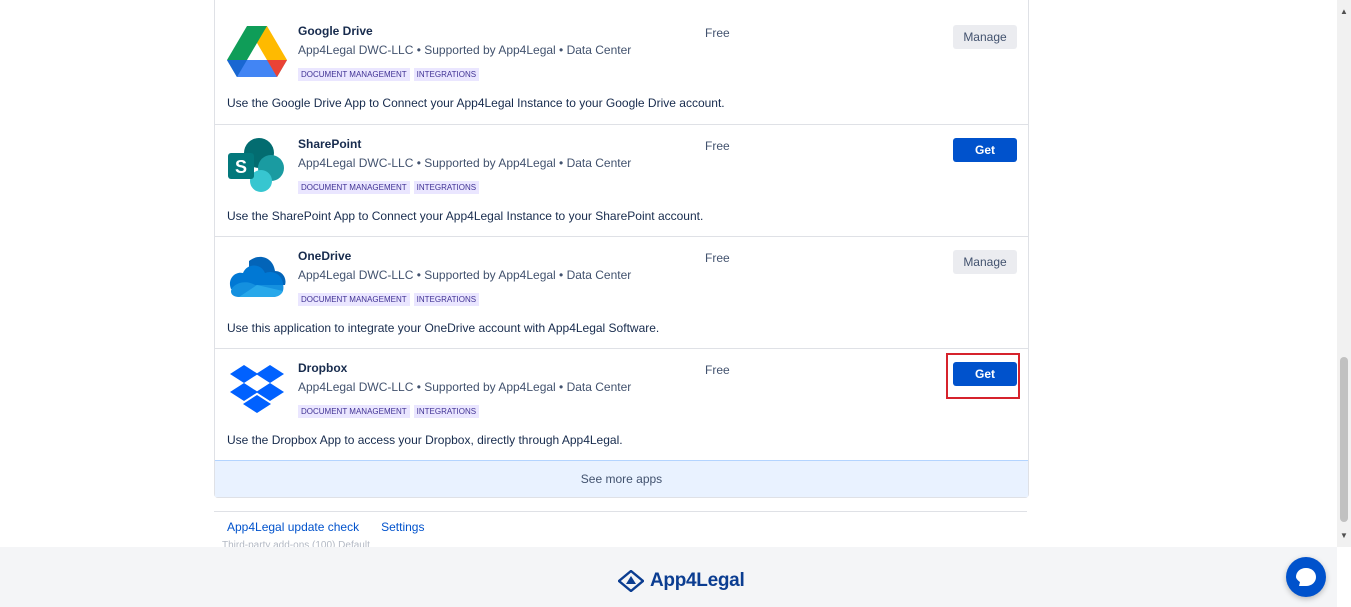 The height and width of the screenshot is (607, 1351). What do you see at coordinates (697, 580) in the screenshot?
I see `brand-name: App4Legal` at bounding box center [697, 580].